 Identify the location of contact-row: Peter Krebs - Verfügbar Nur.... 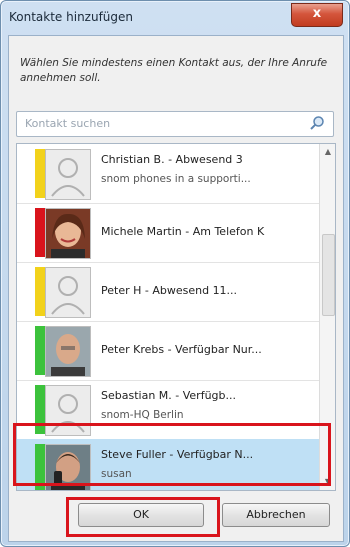
(168, 351).